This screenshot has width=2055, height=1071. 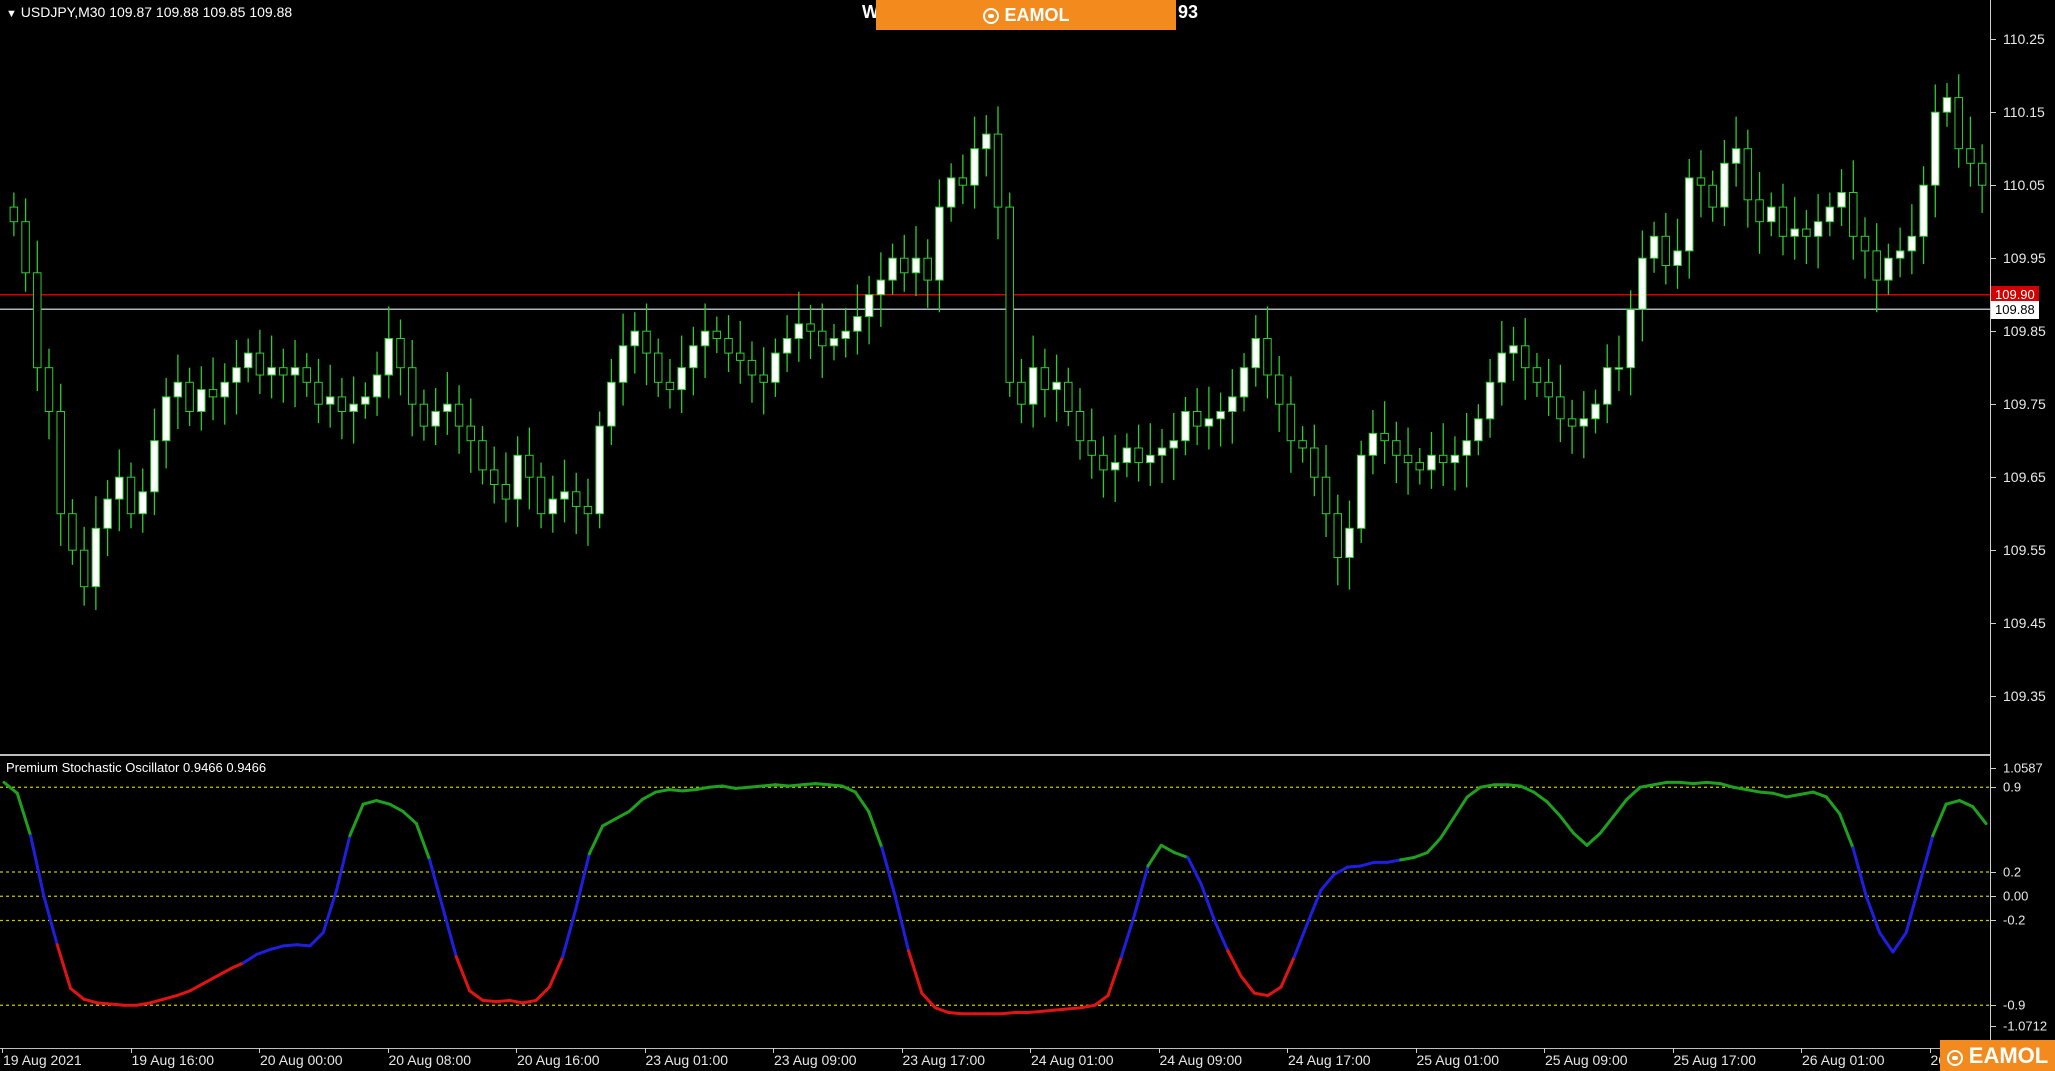 What do you see at coordinates (173, 1060) in the screenshot?
I see `time-axis-label: 19 Aug 16:00` at bounding box center [173, 1060].